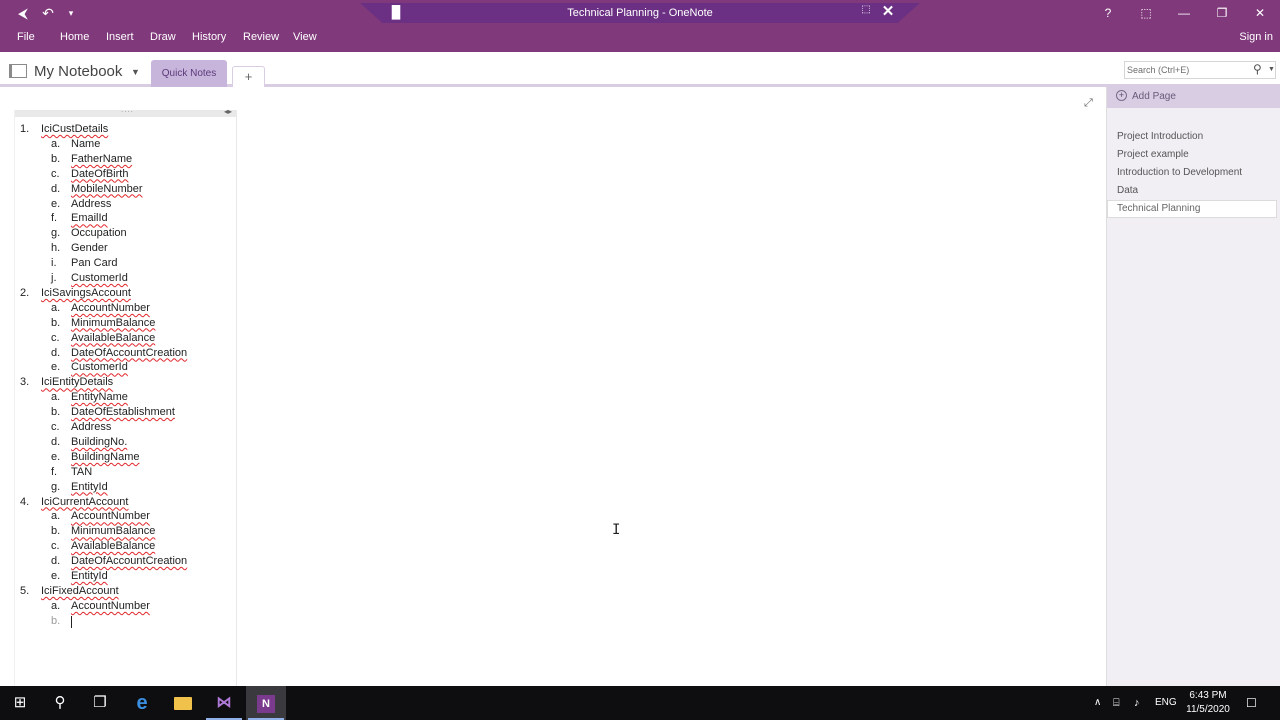 This screenshot has width=1280, height=723. What do you see at coordinates (80, 591) in the screenshot?
I see `list-item-text: IciFixedAccount` at bounding box center [80, 591].